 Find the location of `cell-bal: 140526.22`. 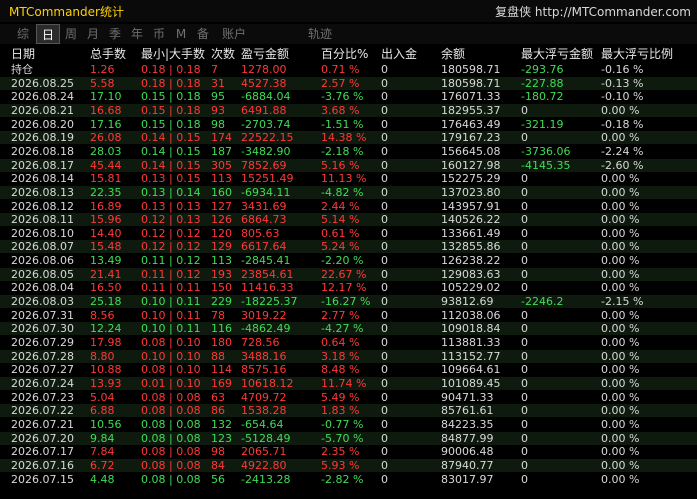

cell-bal: 140526.22 is located at coordinates (471, 220).